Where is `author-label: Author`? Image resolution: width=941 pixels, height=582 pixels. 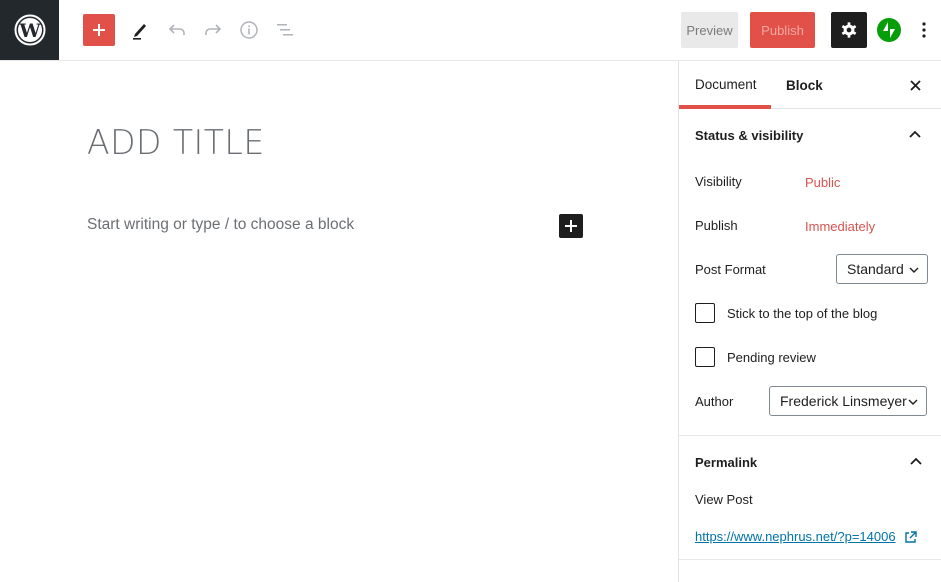
author-label: Author is located at coordinates (714, 401).